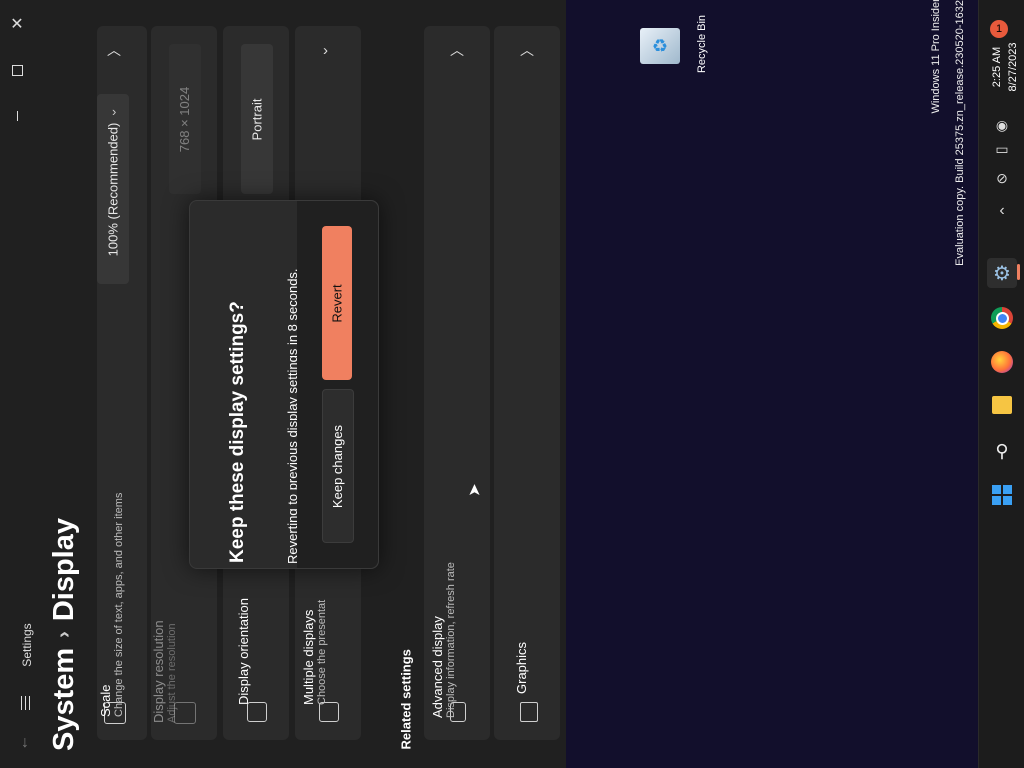  Describe the element at coordinates (475, 490) in the screenshot. I see `mouse-cursor-icon: ➤` at that location.